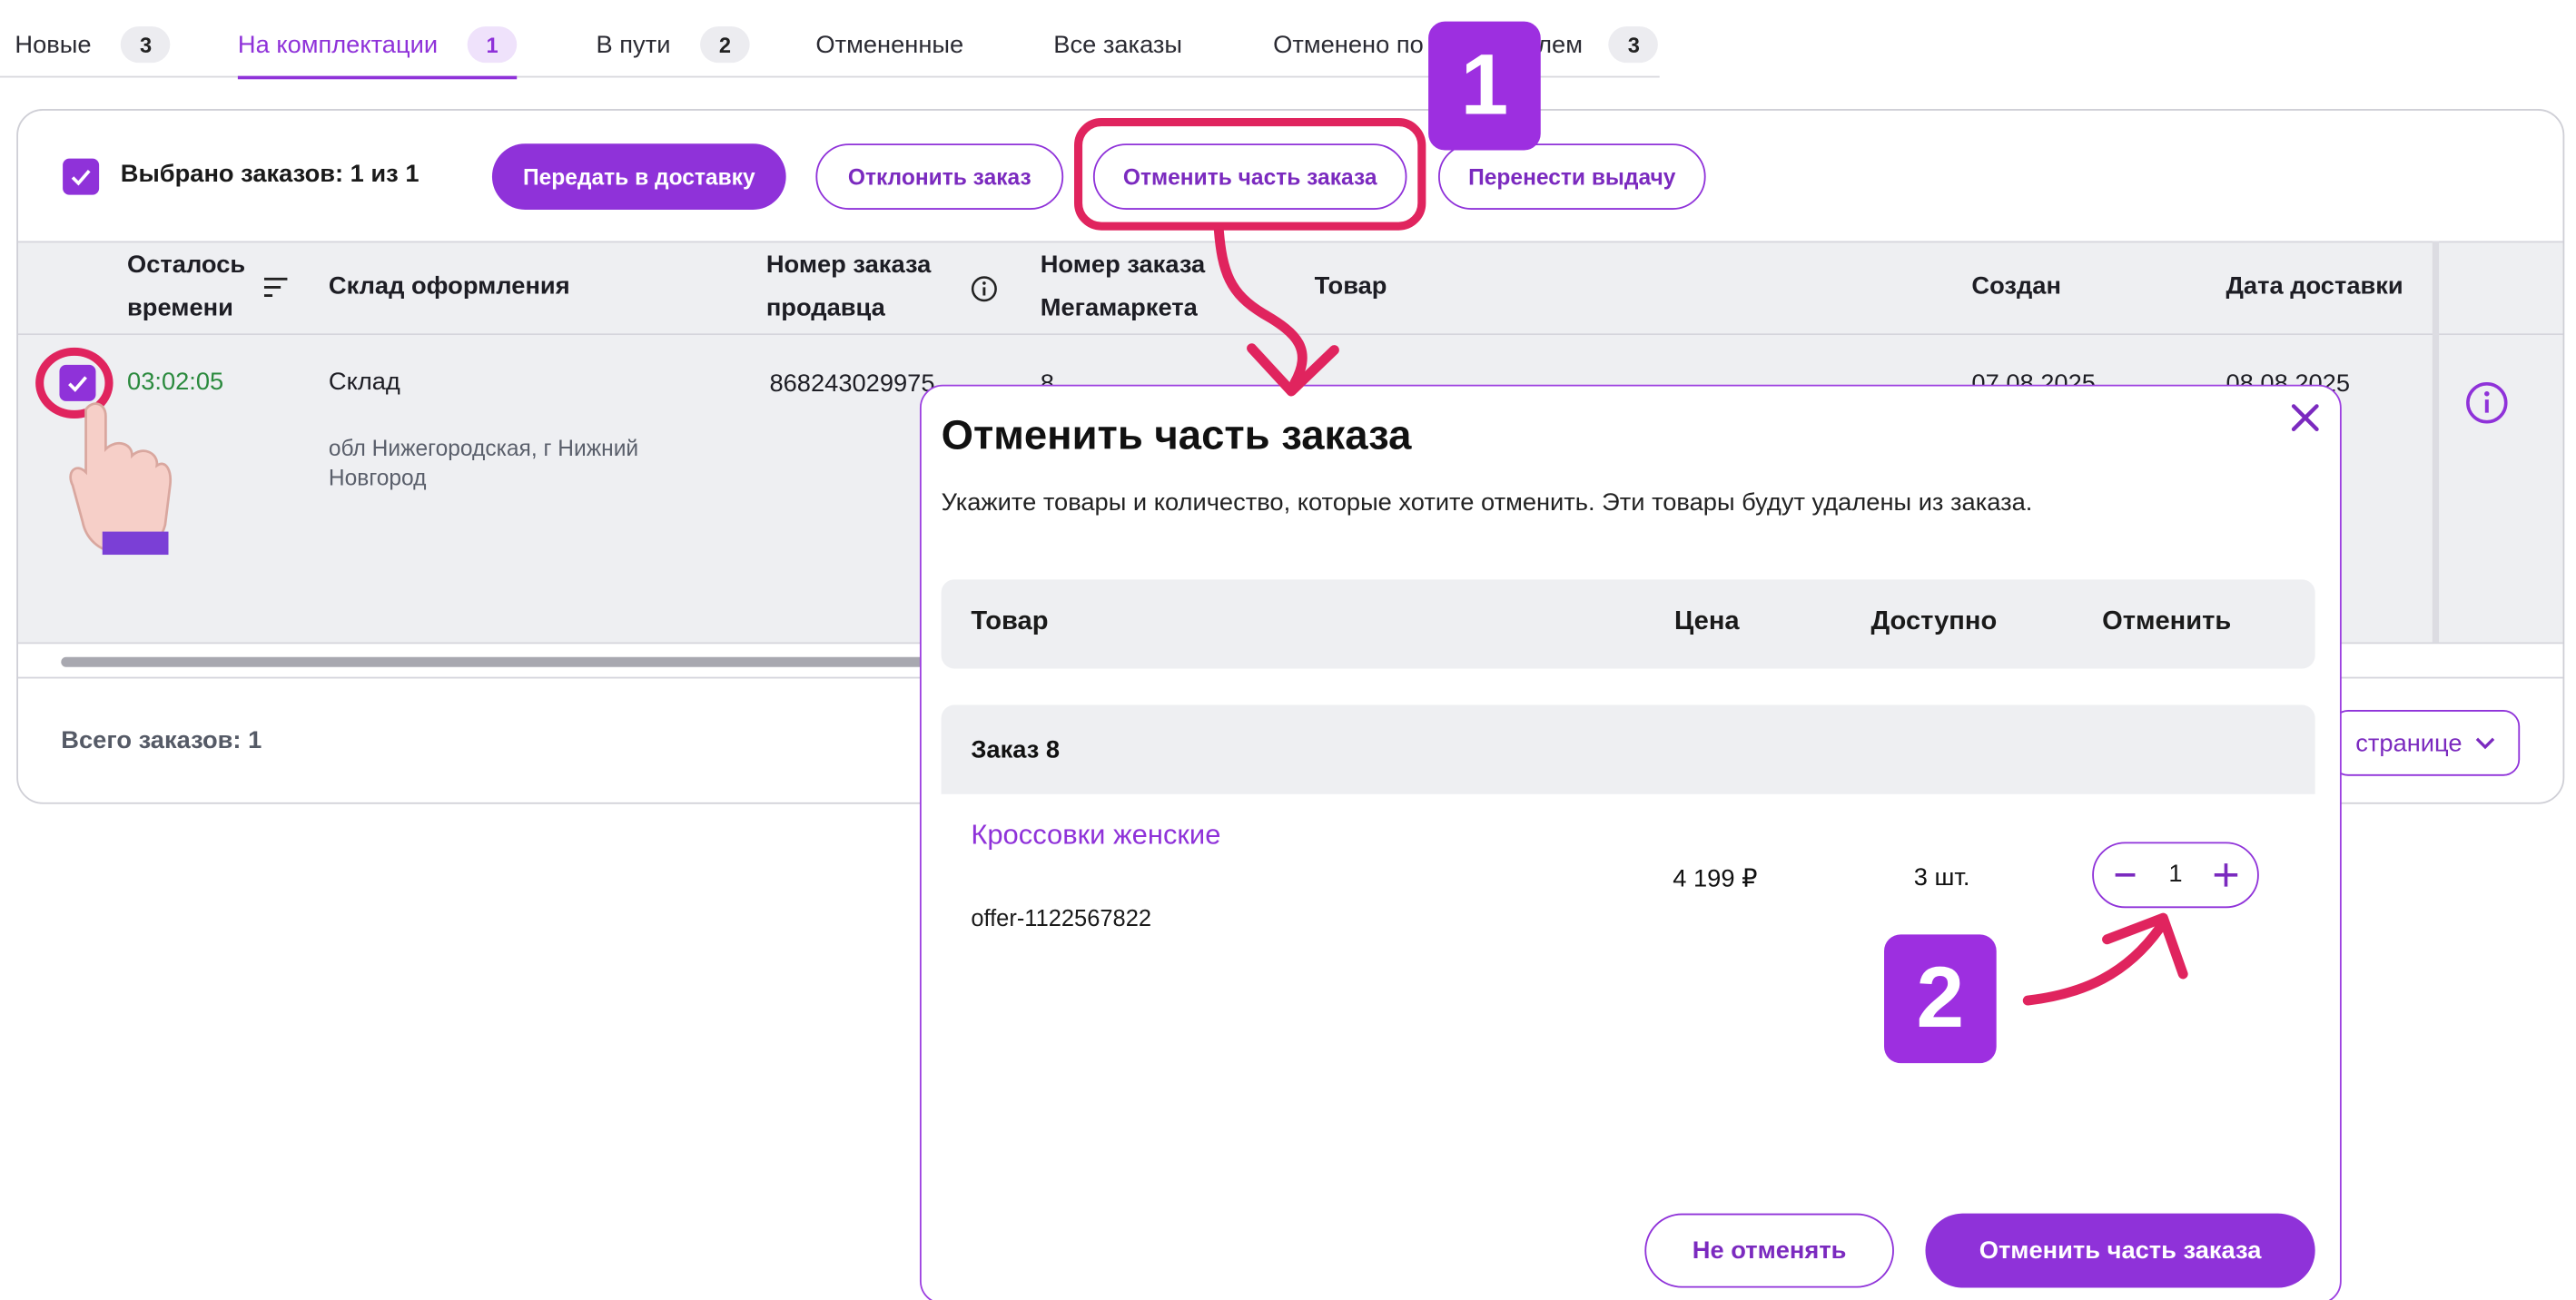  I want to click on tab-new: Новые 3, so click(93, 44).